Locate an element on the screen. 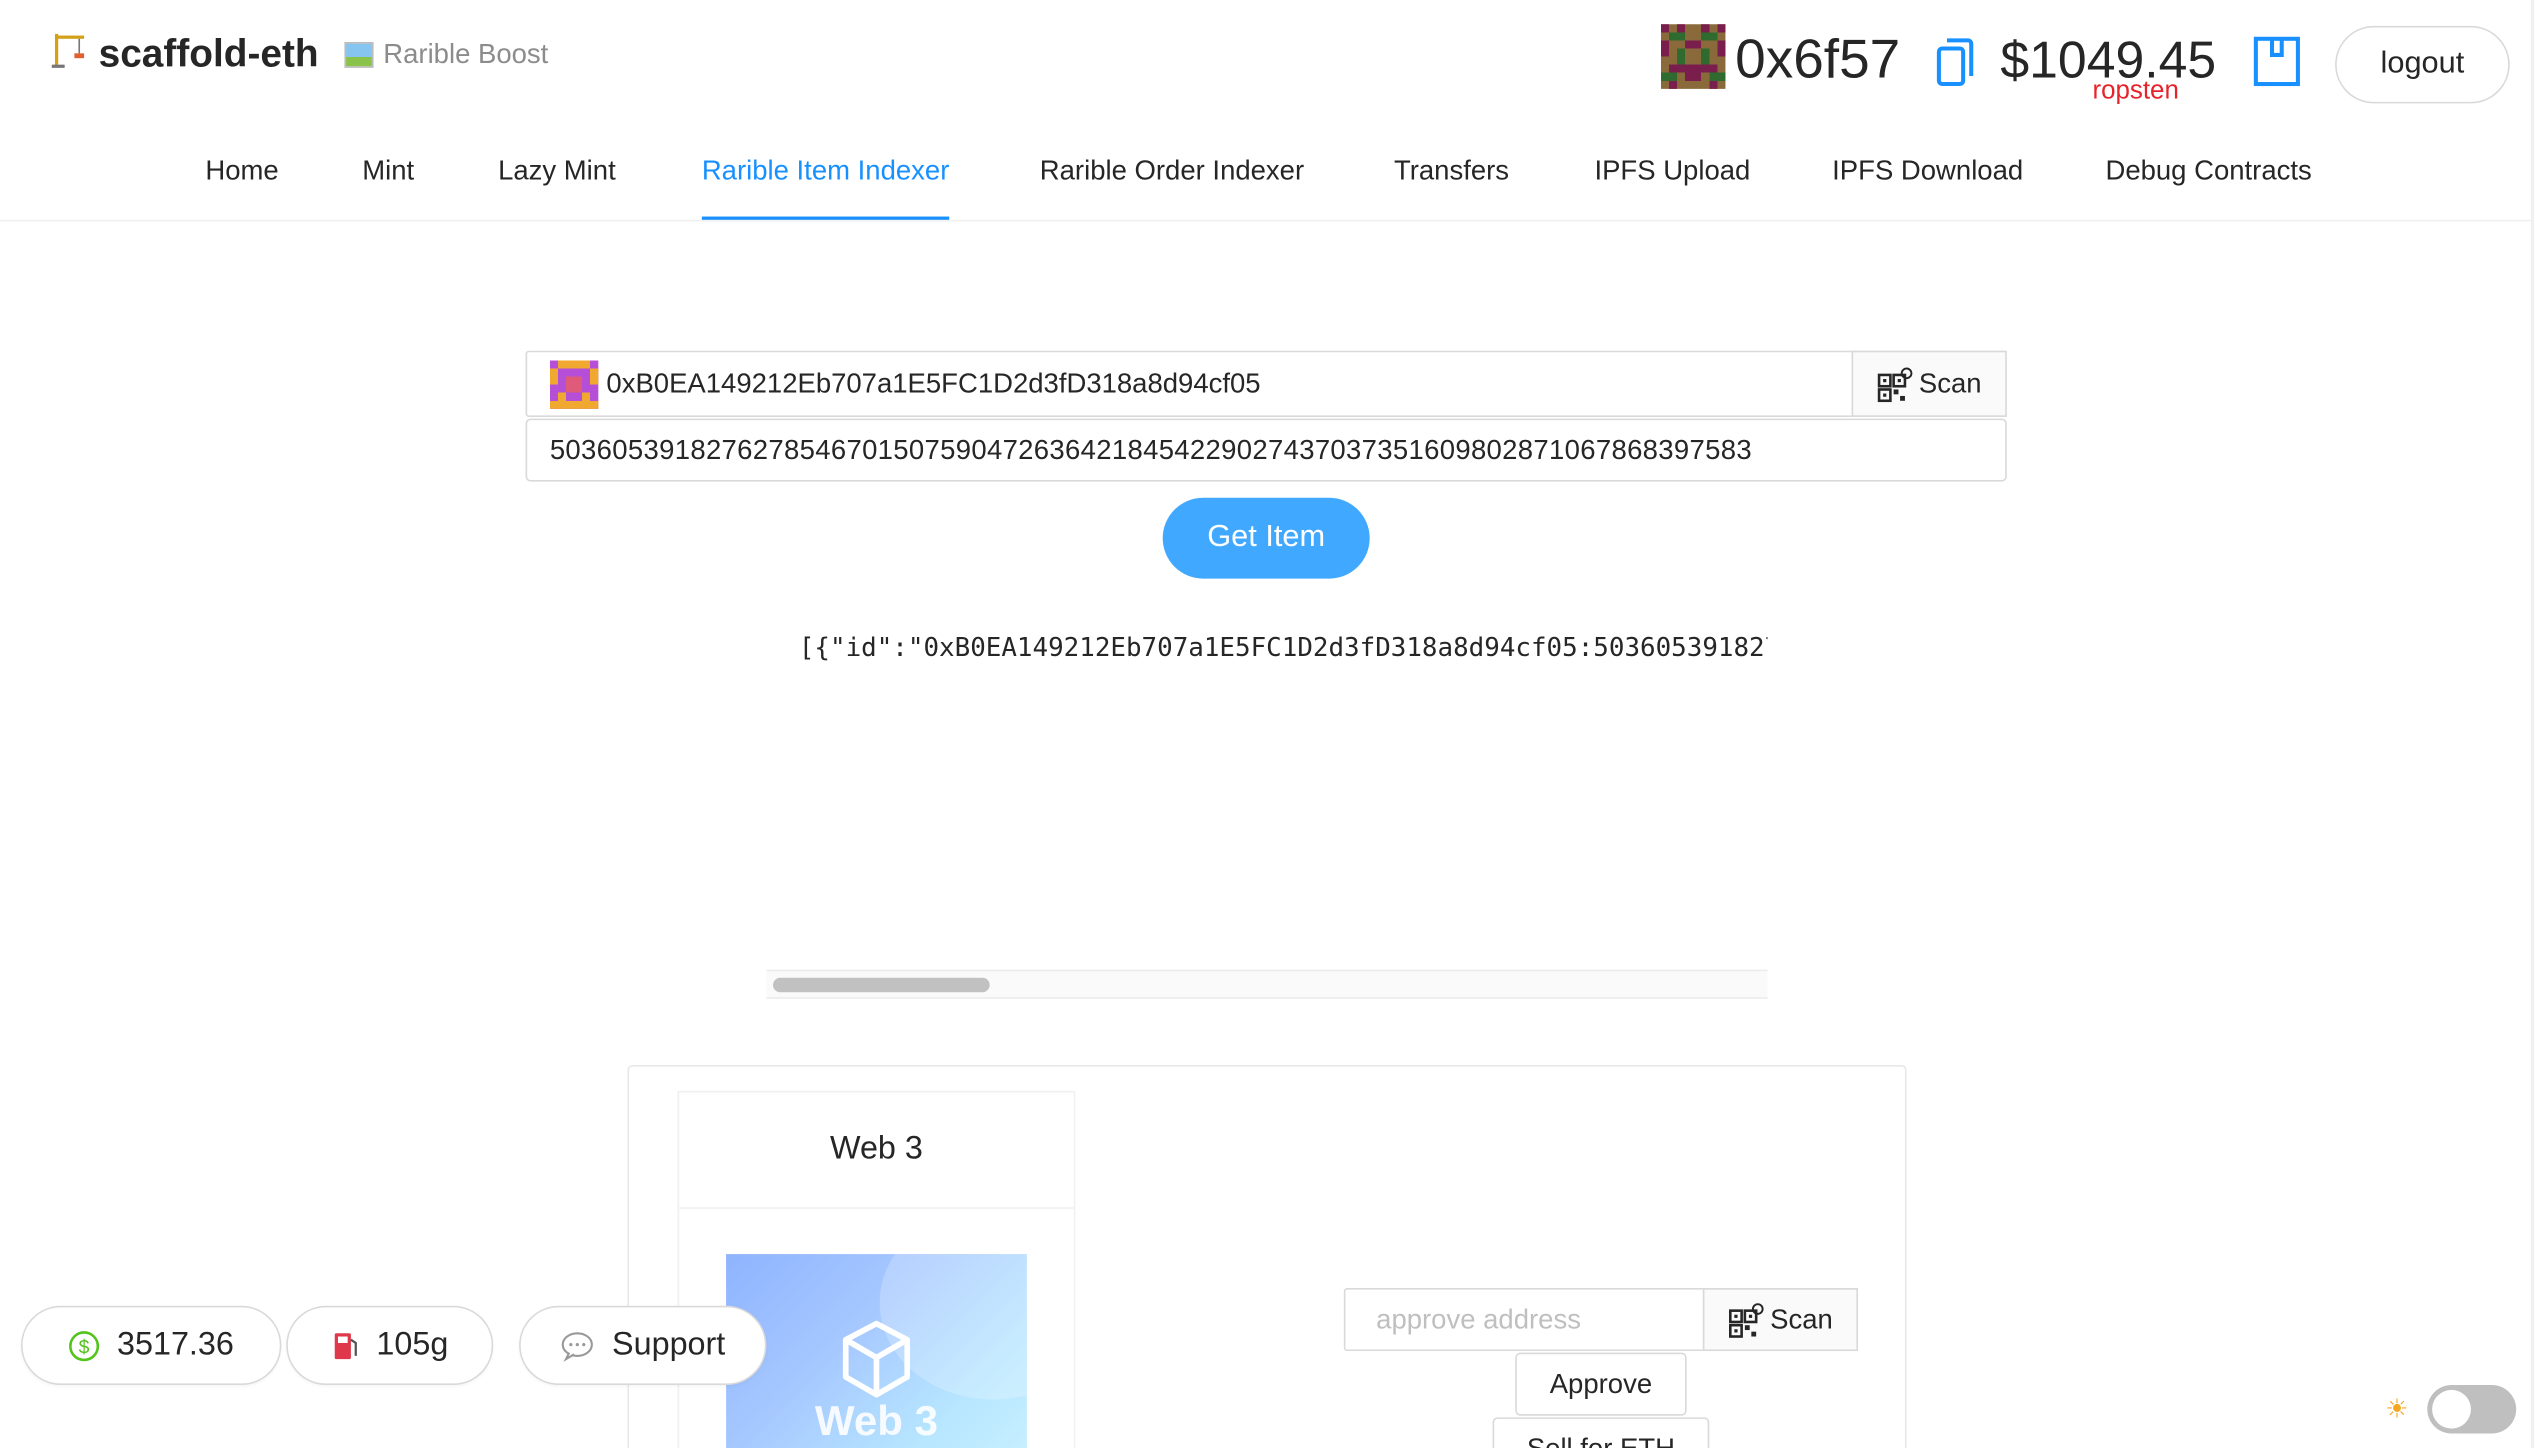 The image size is (2534, 1448). item-card-title: Web 3 is located at coordinates (876, 1150).